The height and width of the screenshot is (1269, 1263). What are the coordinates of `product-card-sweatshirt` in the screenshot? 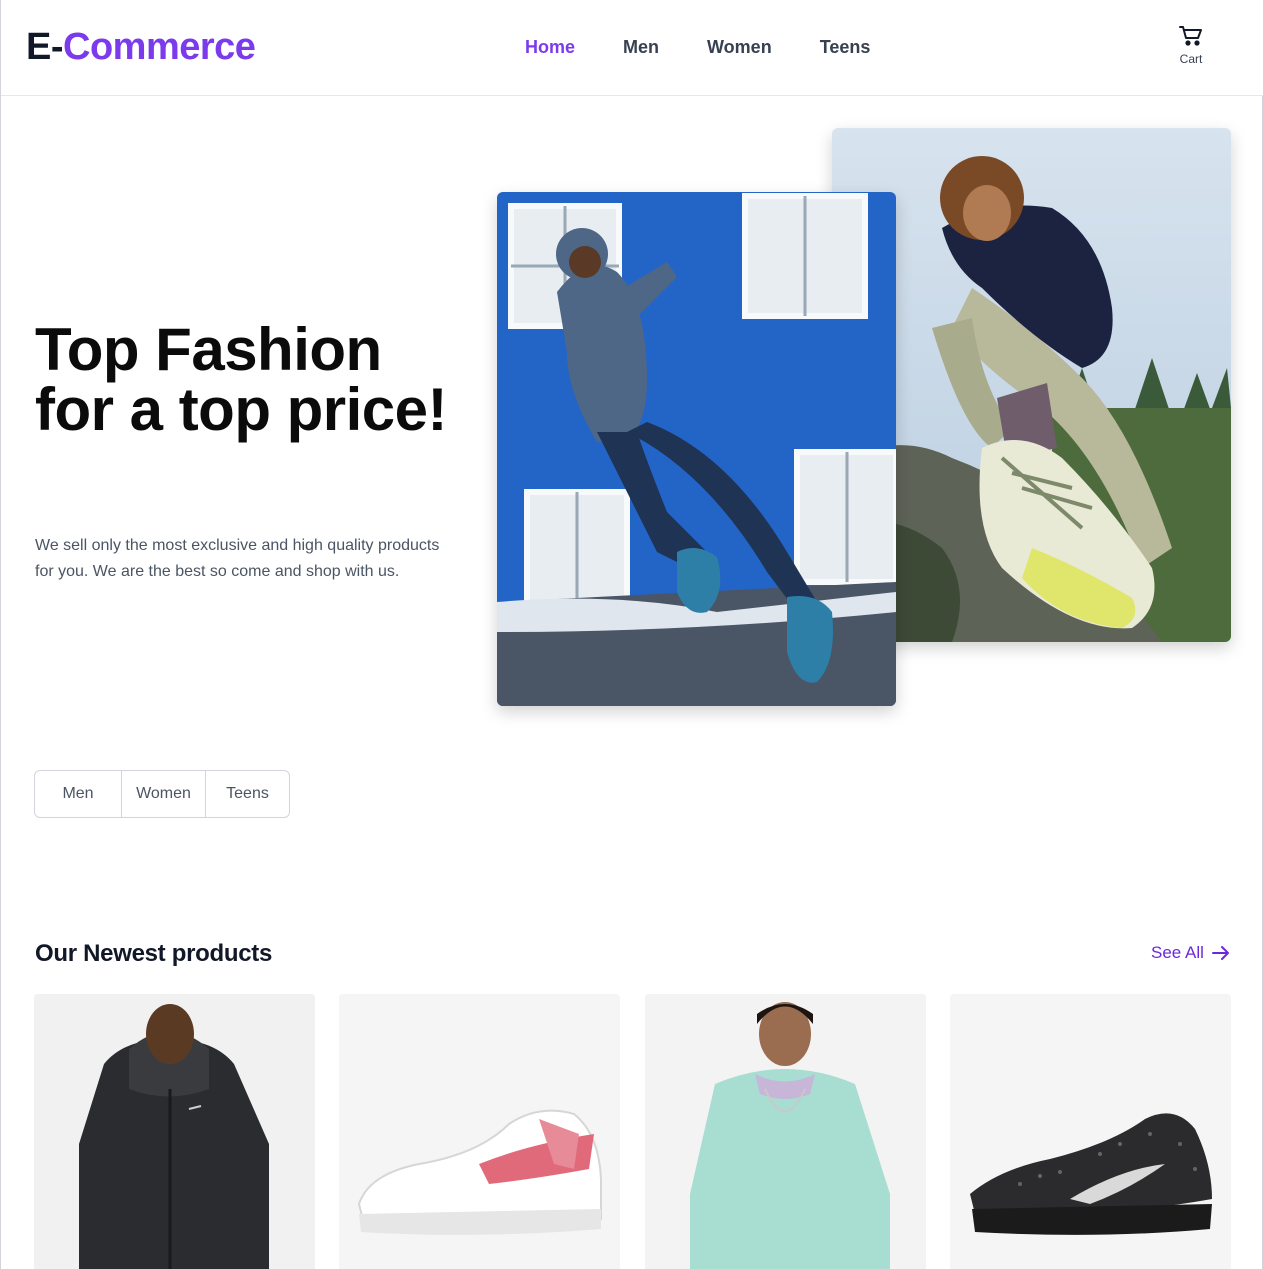 It's located at (785, 1131).